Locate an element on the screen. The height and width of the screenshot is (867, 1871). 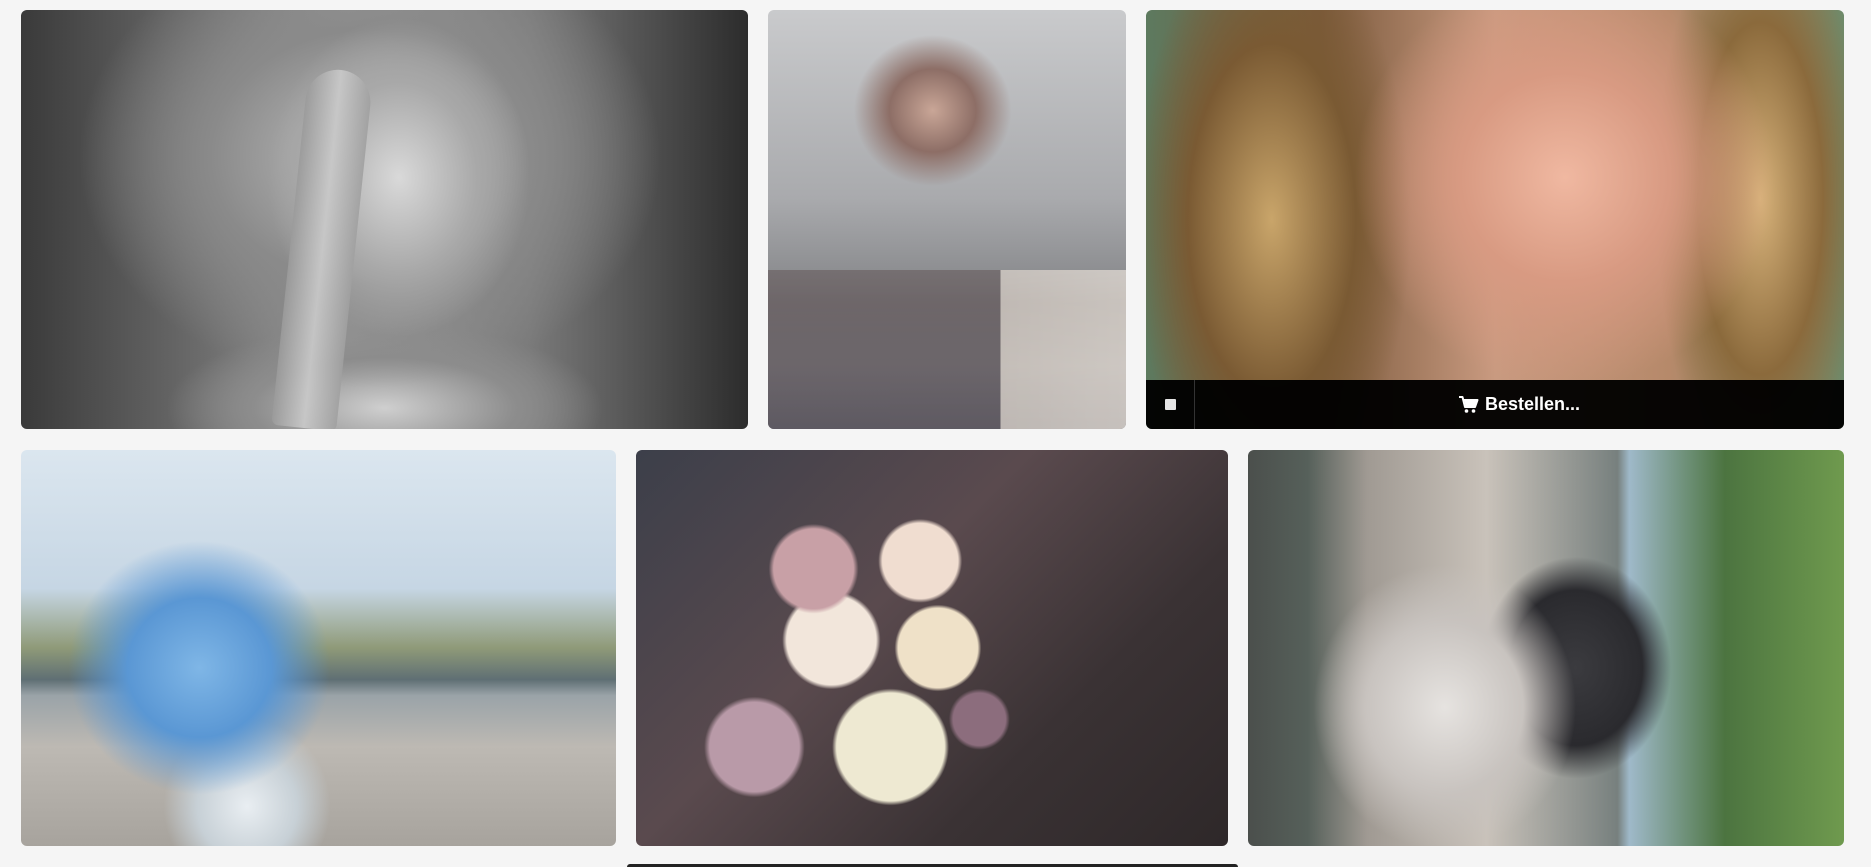
select-photo-checkbox is located at coordinates (1170, 404).